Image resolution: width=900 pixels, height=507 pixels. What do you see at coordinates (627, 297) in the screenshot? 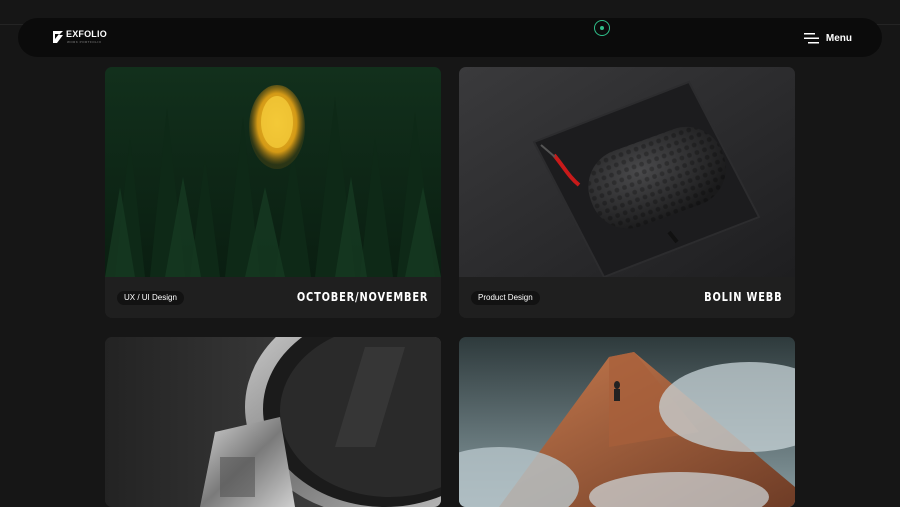
I see `project-info: Product Design BOLIN WEBB` at bounding box center [627, 297].